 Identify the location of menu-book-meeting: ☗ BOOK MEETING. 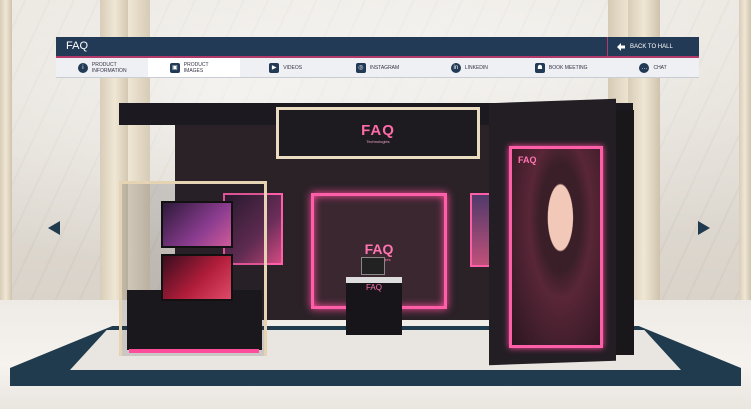
(561, 67).